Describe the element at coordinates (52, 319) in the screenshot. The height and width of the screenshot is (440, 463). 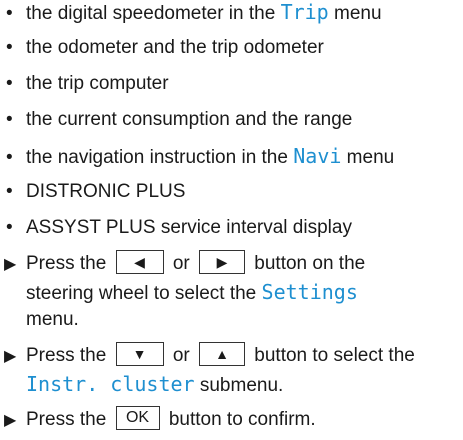
I see `step-1-line-3: menu.` at that location.